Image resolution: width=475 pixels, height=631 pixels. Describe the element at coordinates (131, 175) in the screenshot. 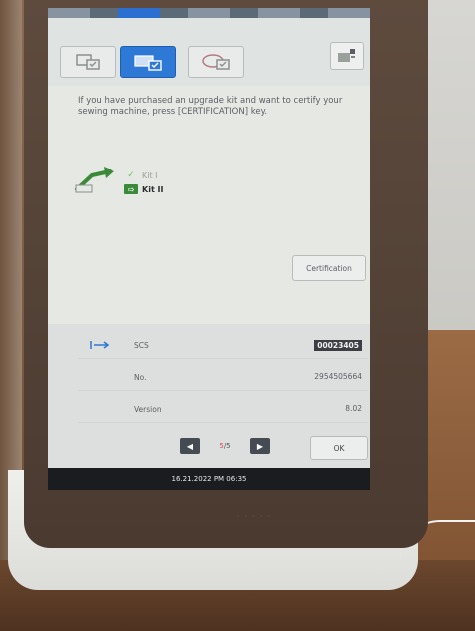

I see `checkmark-icon: ✓` at that location.